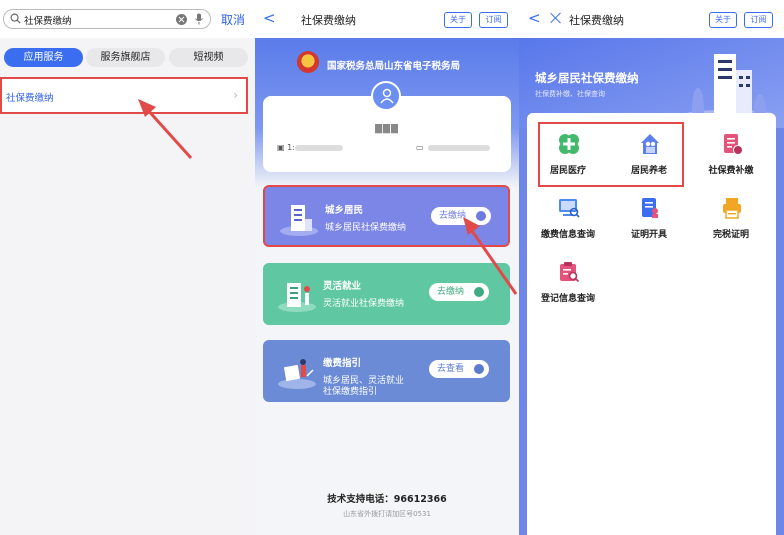  What do you see at coordinates (731, 158) in the screenshot?
I see `grid-item-back-payment: 社保费补缴` at bounding box center [731, 158].